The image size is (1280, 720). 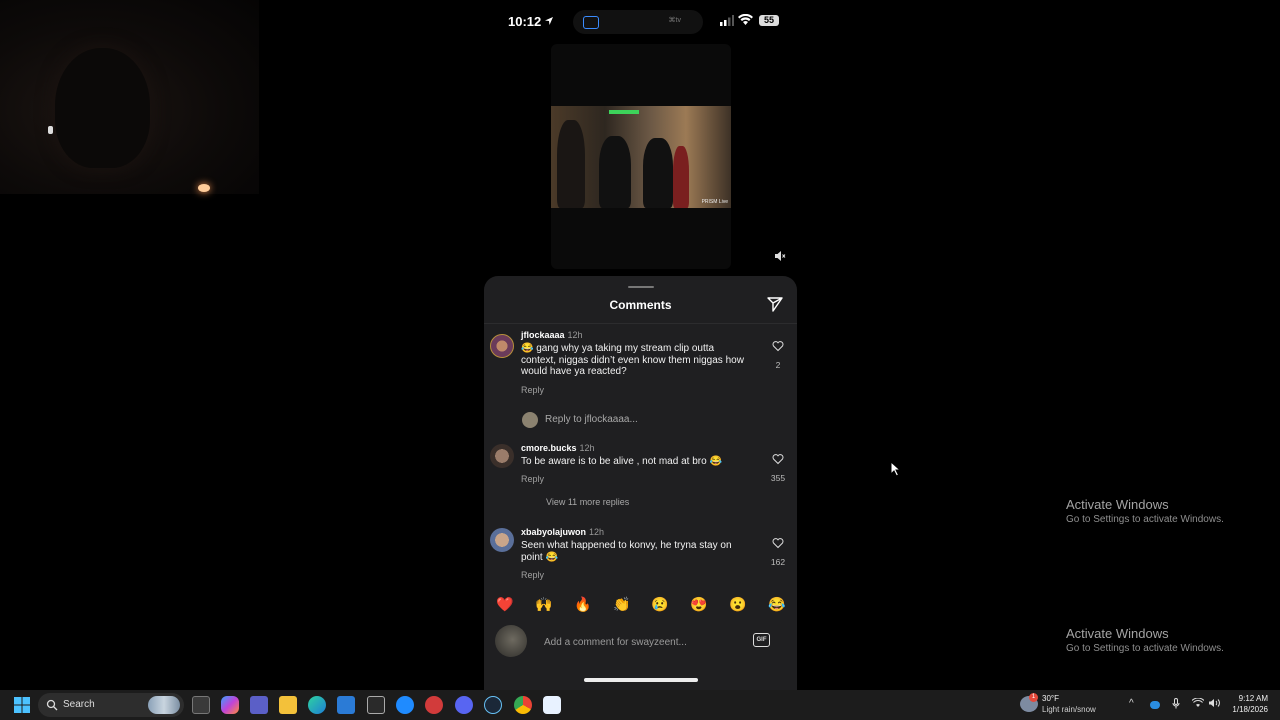 What do you see at coordinates (745, 19) in the screenshot?
I see `wifi-icon` at bounding box center [745, 19].